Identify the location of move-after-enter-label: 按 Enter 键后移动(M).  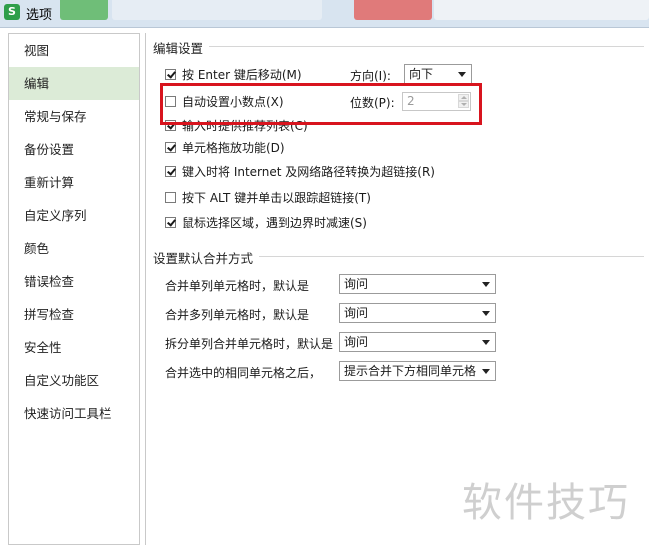
(242, 74).